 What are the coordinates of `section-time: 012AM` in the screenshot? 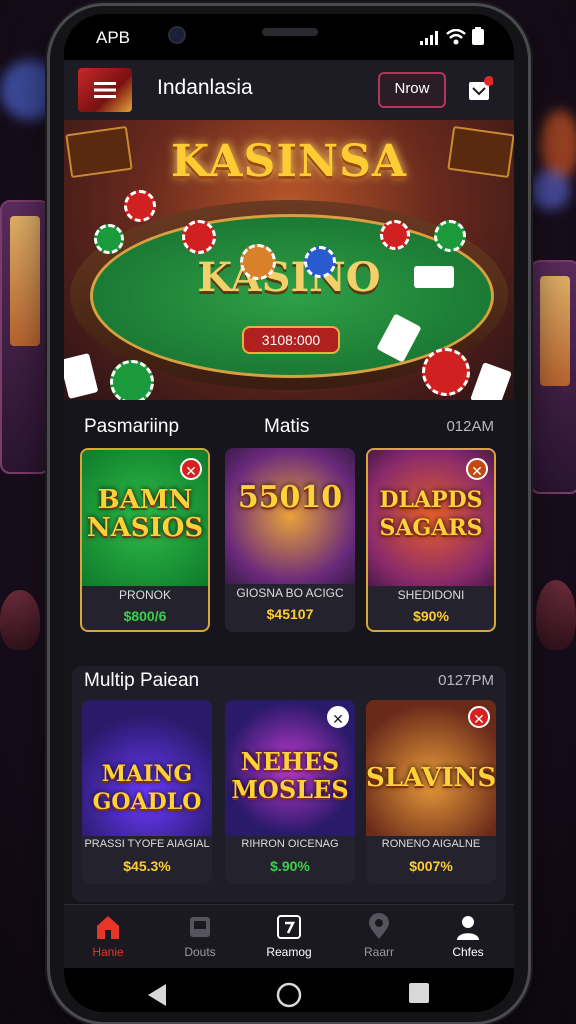 It's located at (470, 426).